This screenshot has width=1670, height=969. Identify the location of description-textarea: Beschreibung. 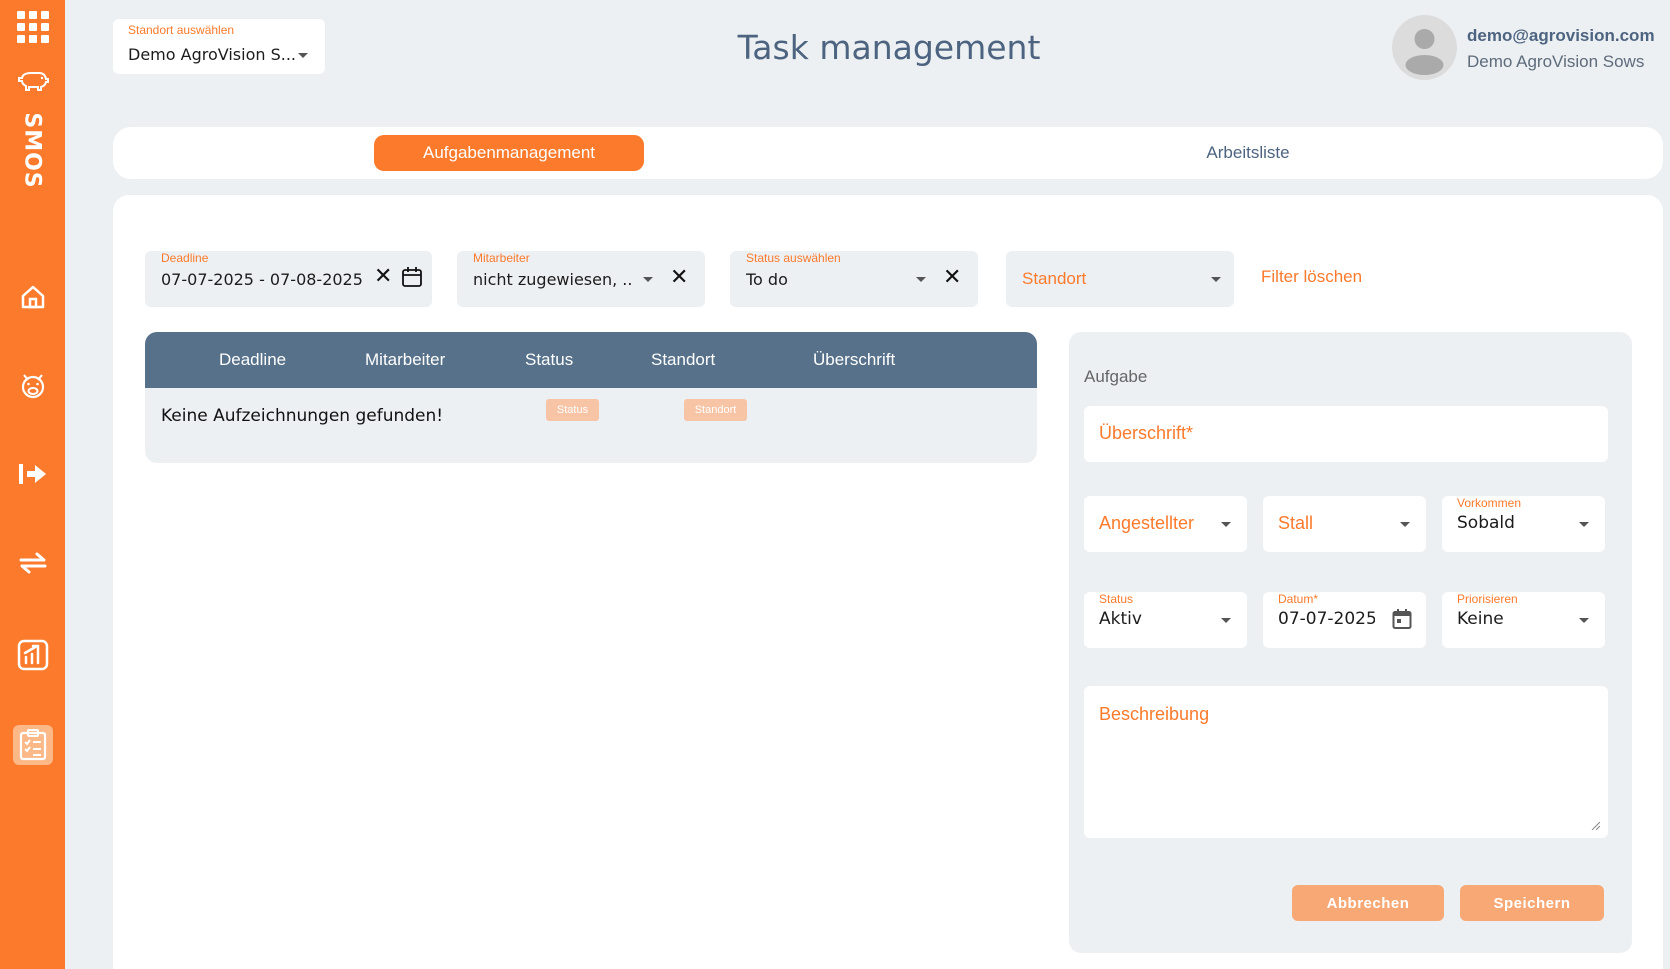
(1346, 762).